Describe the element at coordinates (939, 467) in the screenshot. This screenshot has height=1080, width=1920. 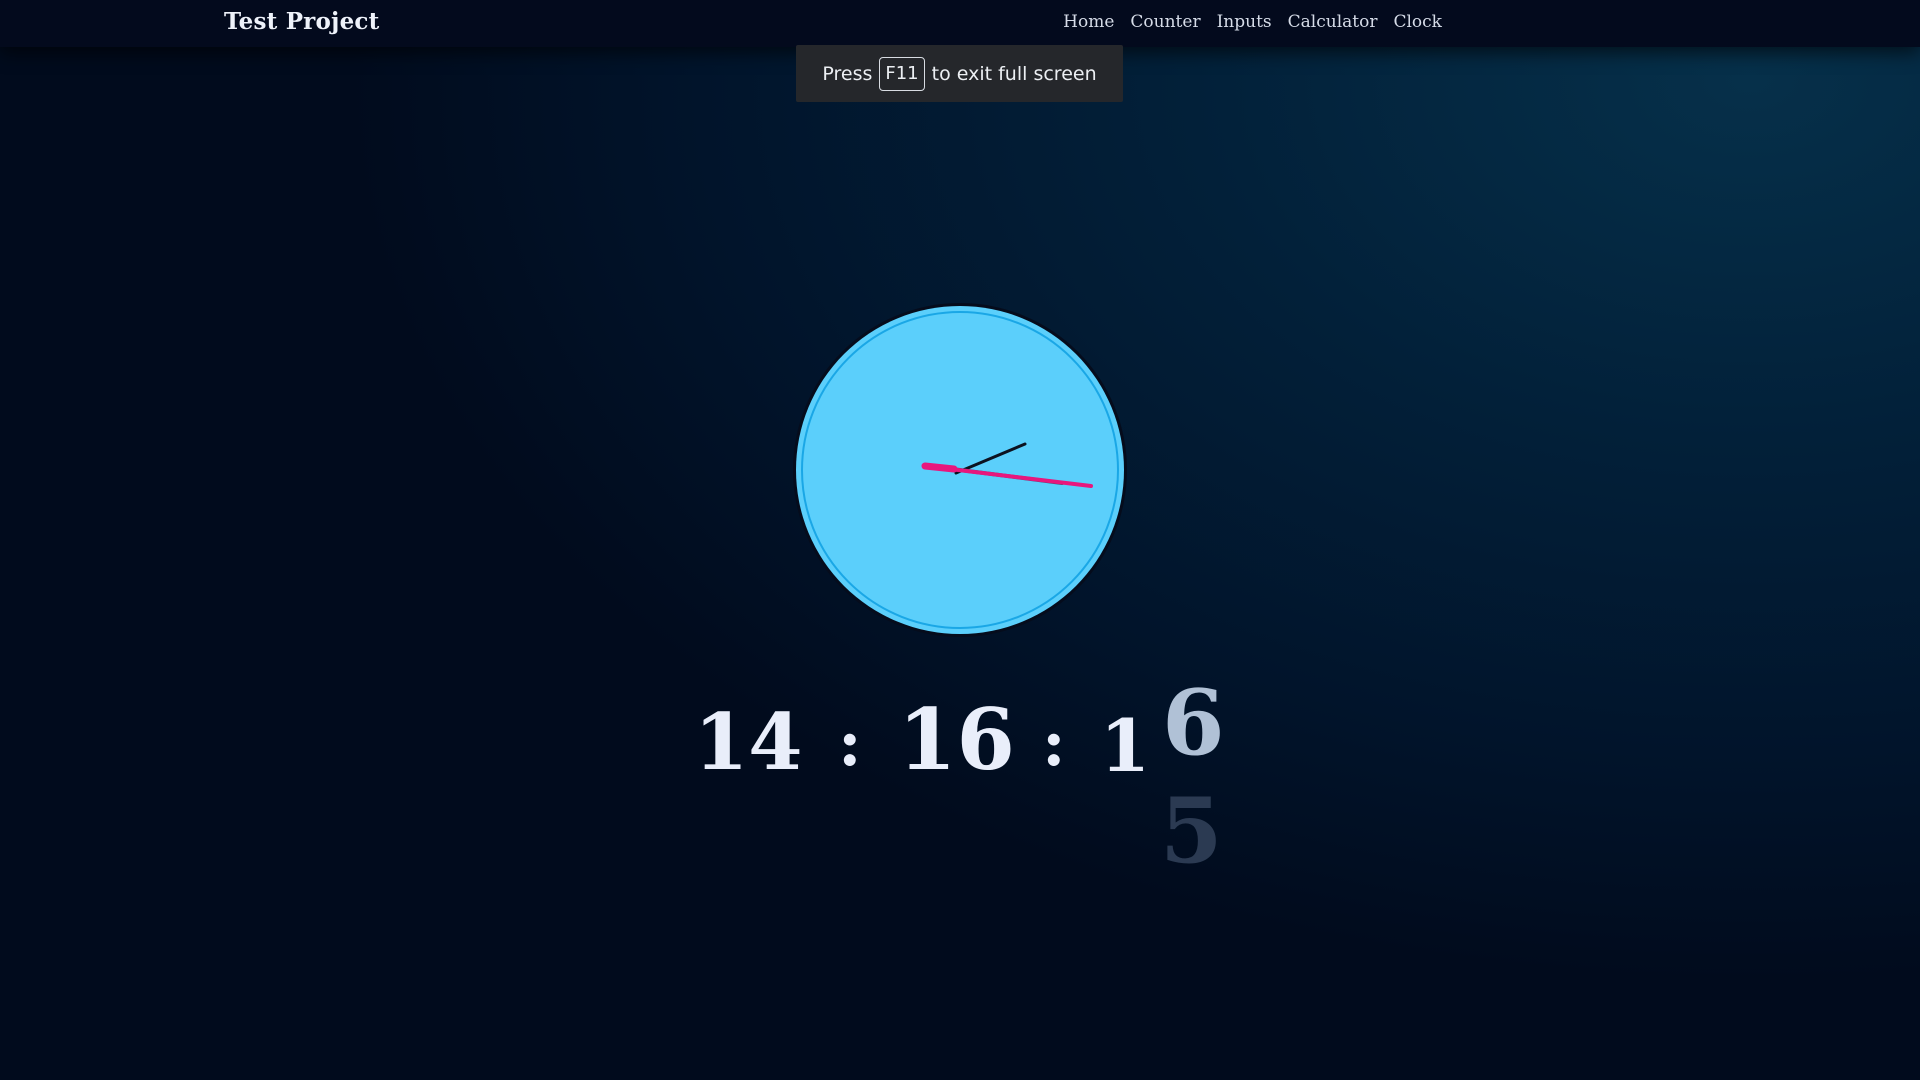
I see `second-hand-tail` at that location.